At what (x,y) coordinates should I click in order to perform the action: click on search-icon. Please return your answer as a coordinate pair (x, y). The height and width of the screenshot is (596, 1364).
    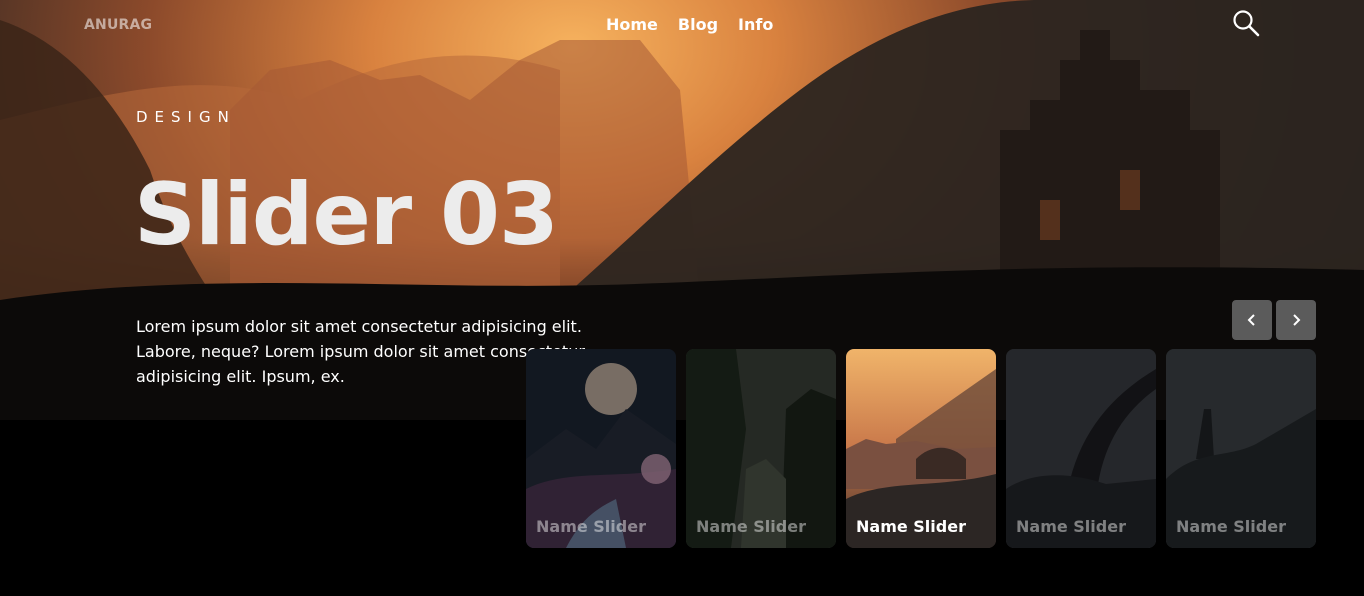
    Looking at the image, I should click on (1246, 23).